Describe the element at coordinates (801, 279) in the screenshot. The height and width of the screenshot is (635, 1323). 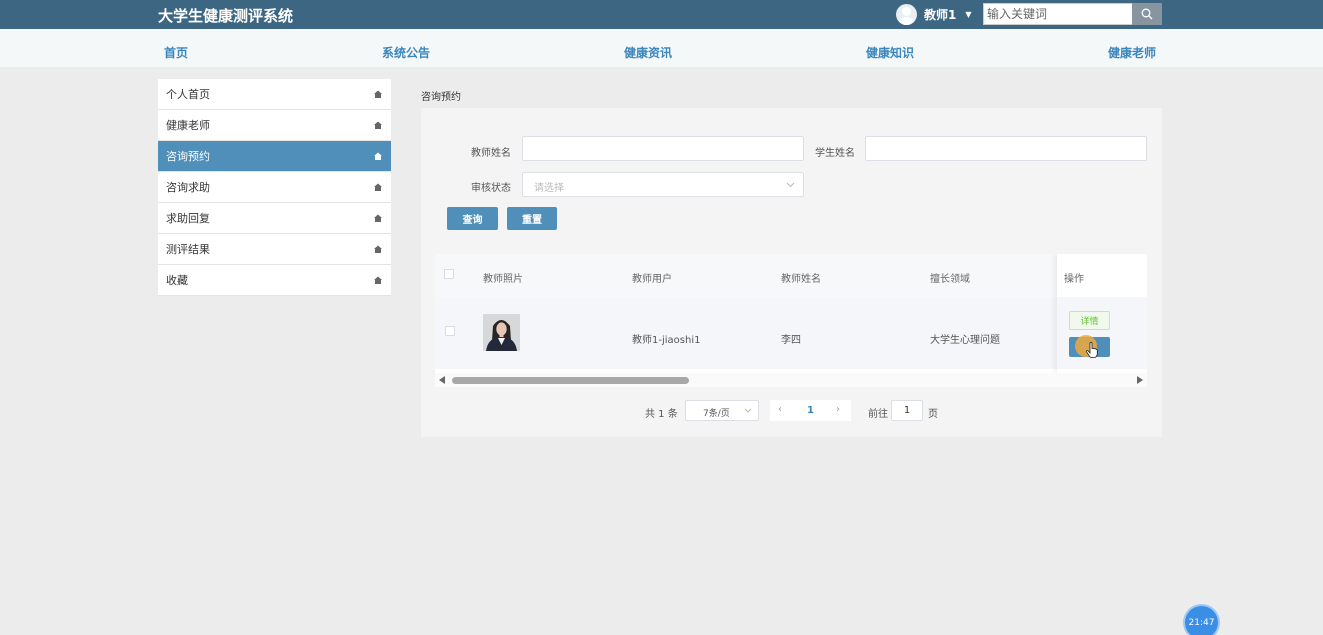
I see `column-header: 教师姓名` at that location.